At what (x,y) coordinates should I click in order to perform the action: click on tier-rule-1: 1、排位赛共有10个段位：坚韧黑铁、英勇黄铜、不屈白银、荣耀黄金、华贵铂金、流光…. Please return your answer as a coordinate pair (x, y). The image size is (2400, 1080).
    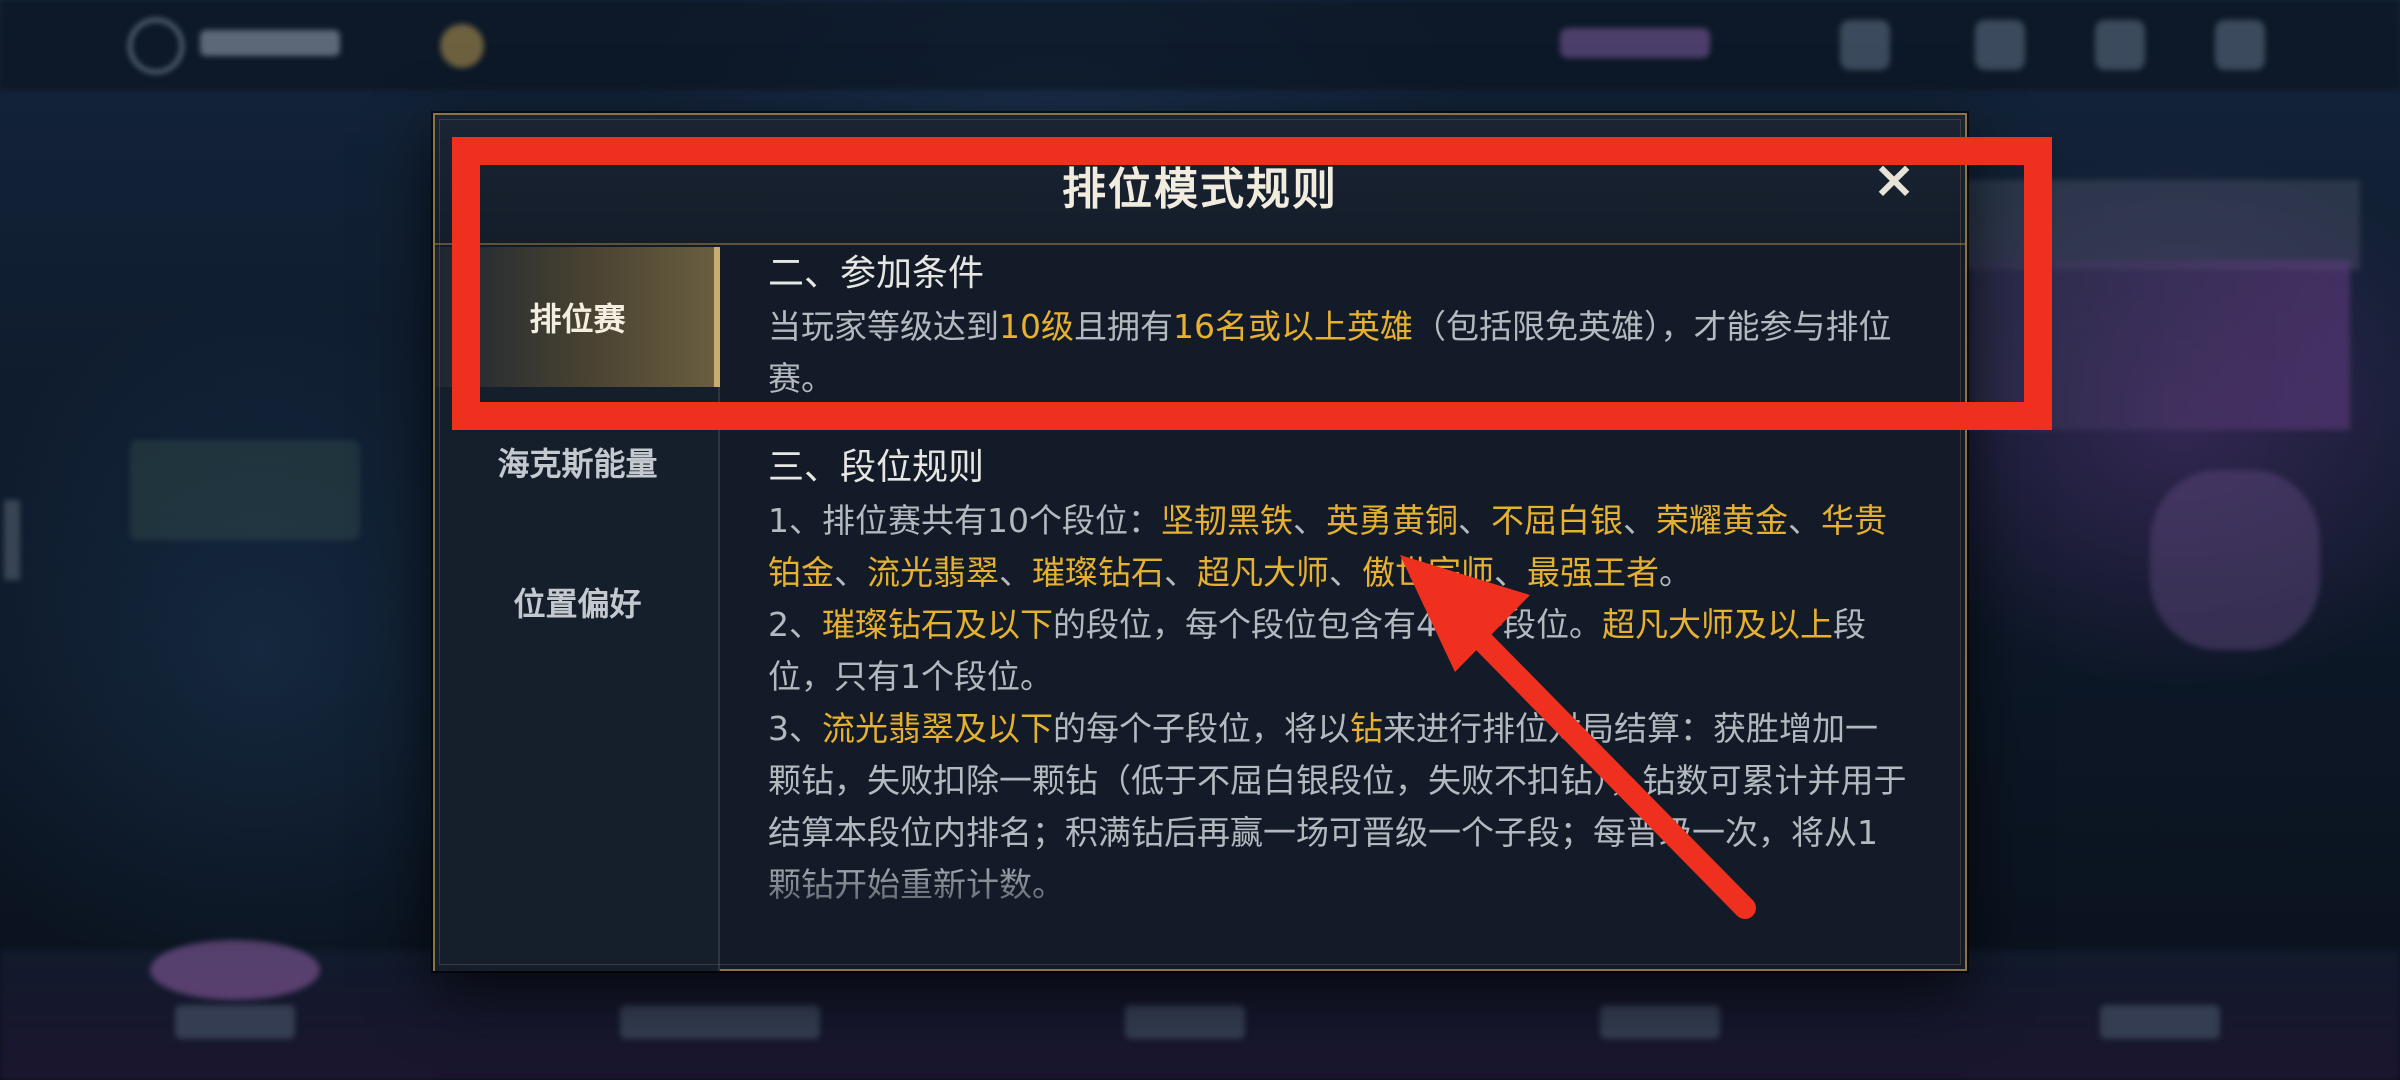
    Looking at the image, I should click on (1327, 546).